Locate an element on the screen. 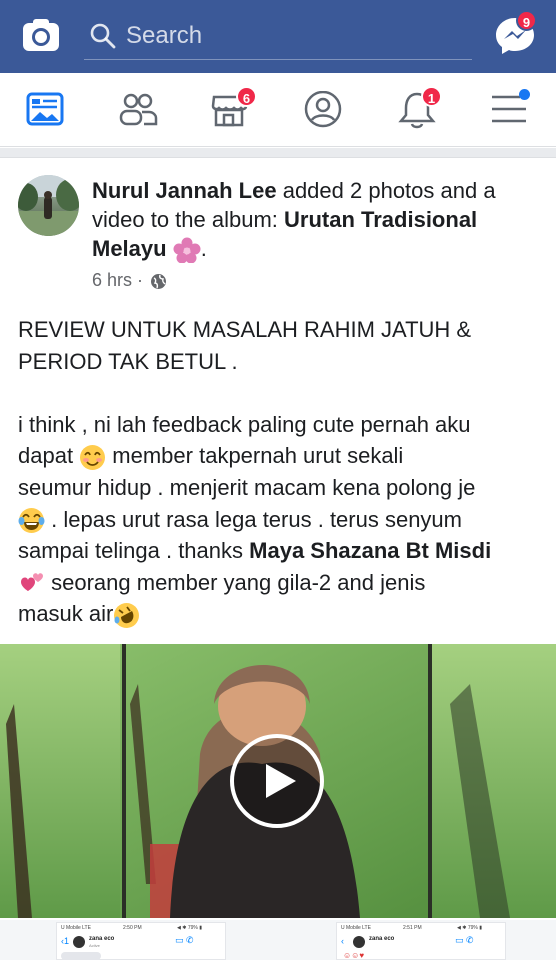 The height and width of the screenshot is (960, 556). top-bar: 9 is located at coordinates (278, 36).